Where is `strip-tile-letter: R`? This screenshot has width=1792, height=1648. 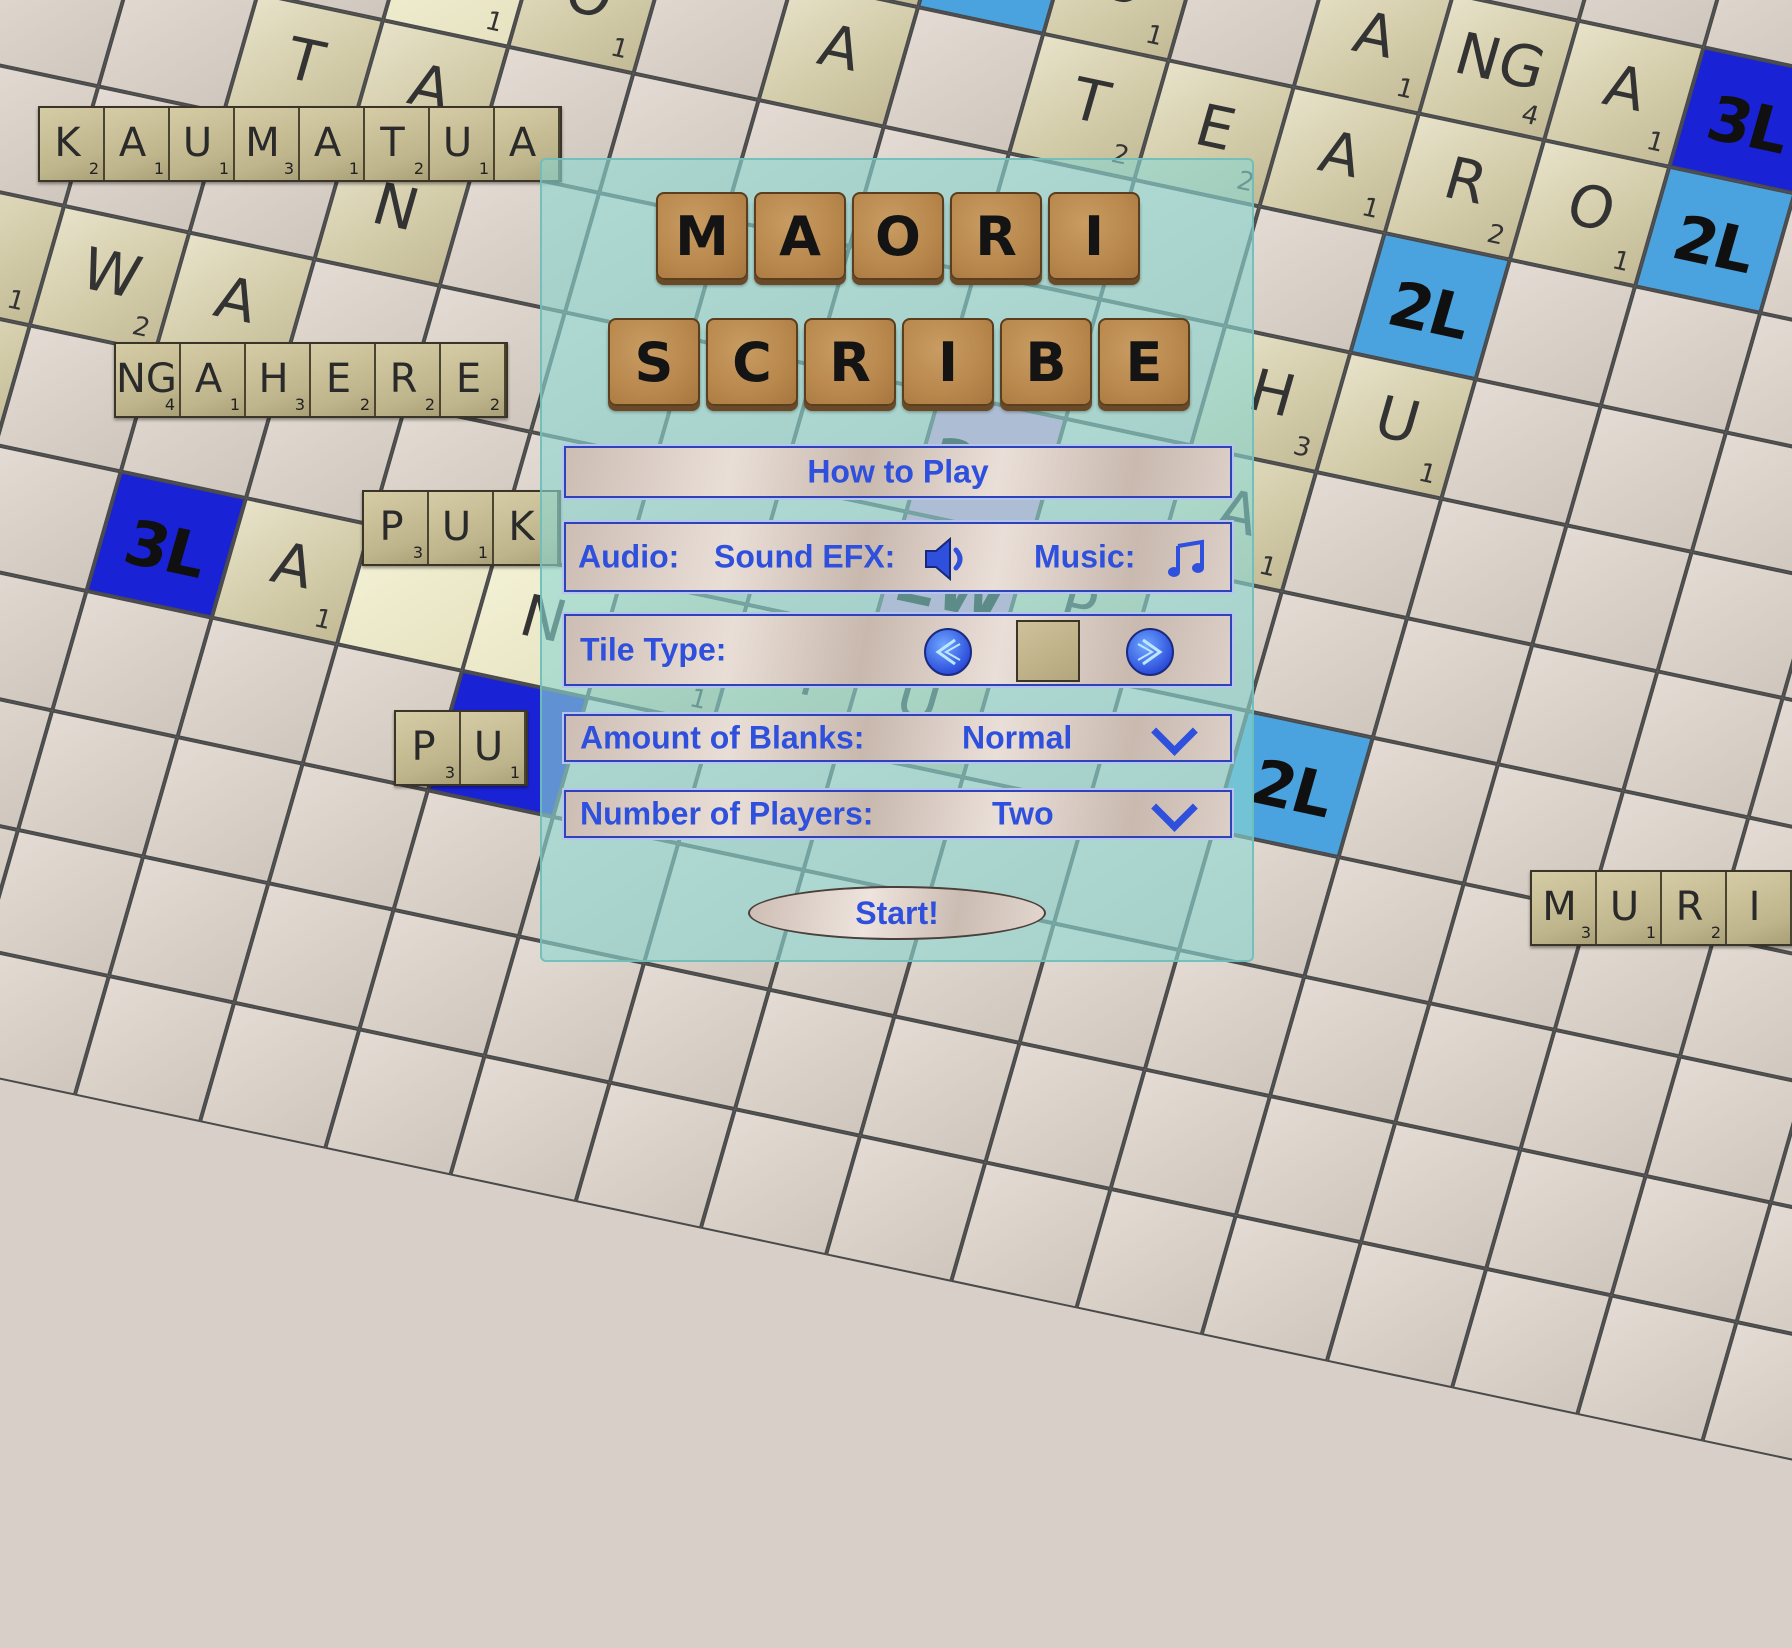 strip-tile-letter: R is located at coordinates (403, 379).